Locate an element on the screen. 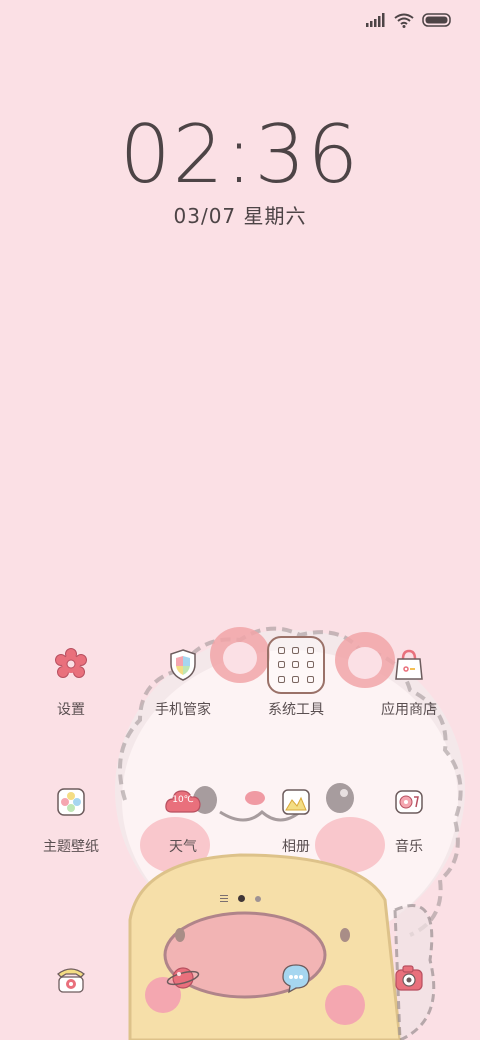 The height and width of the screenshot is (1040, 480). app-music: 音乐 is located at coordinates (409, 819).